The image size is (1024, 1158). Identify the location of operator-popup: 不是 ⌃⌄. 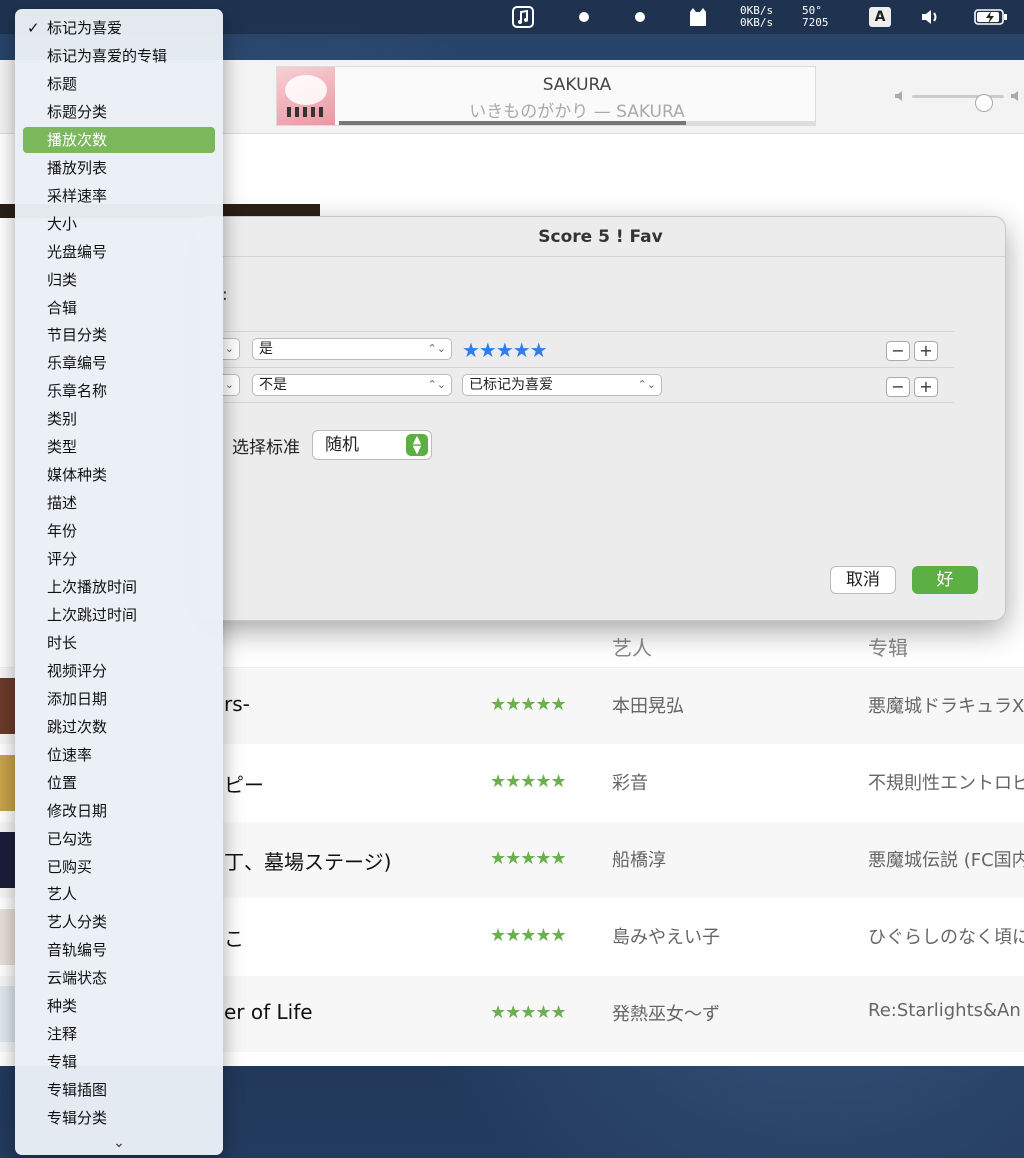
(352, 385).